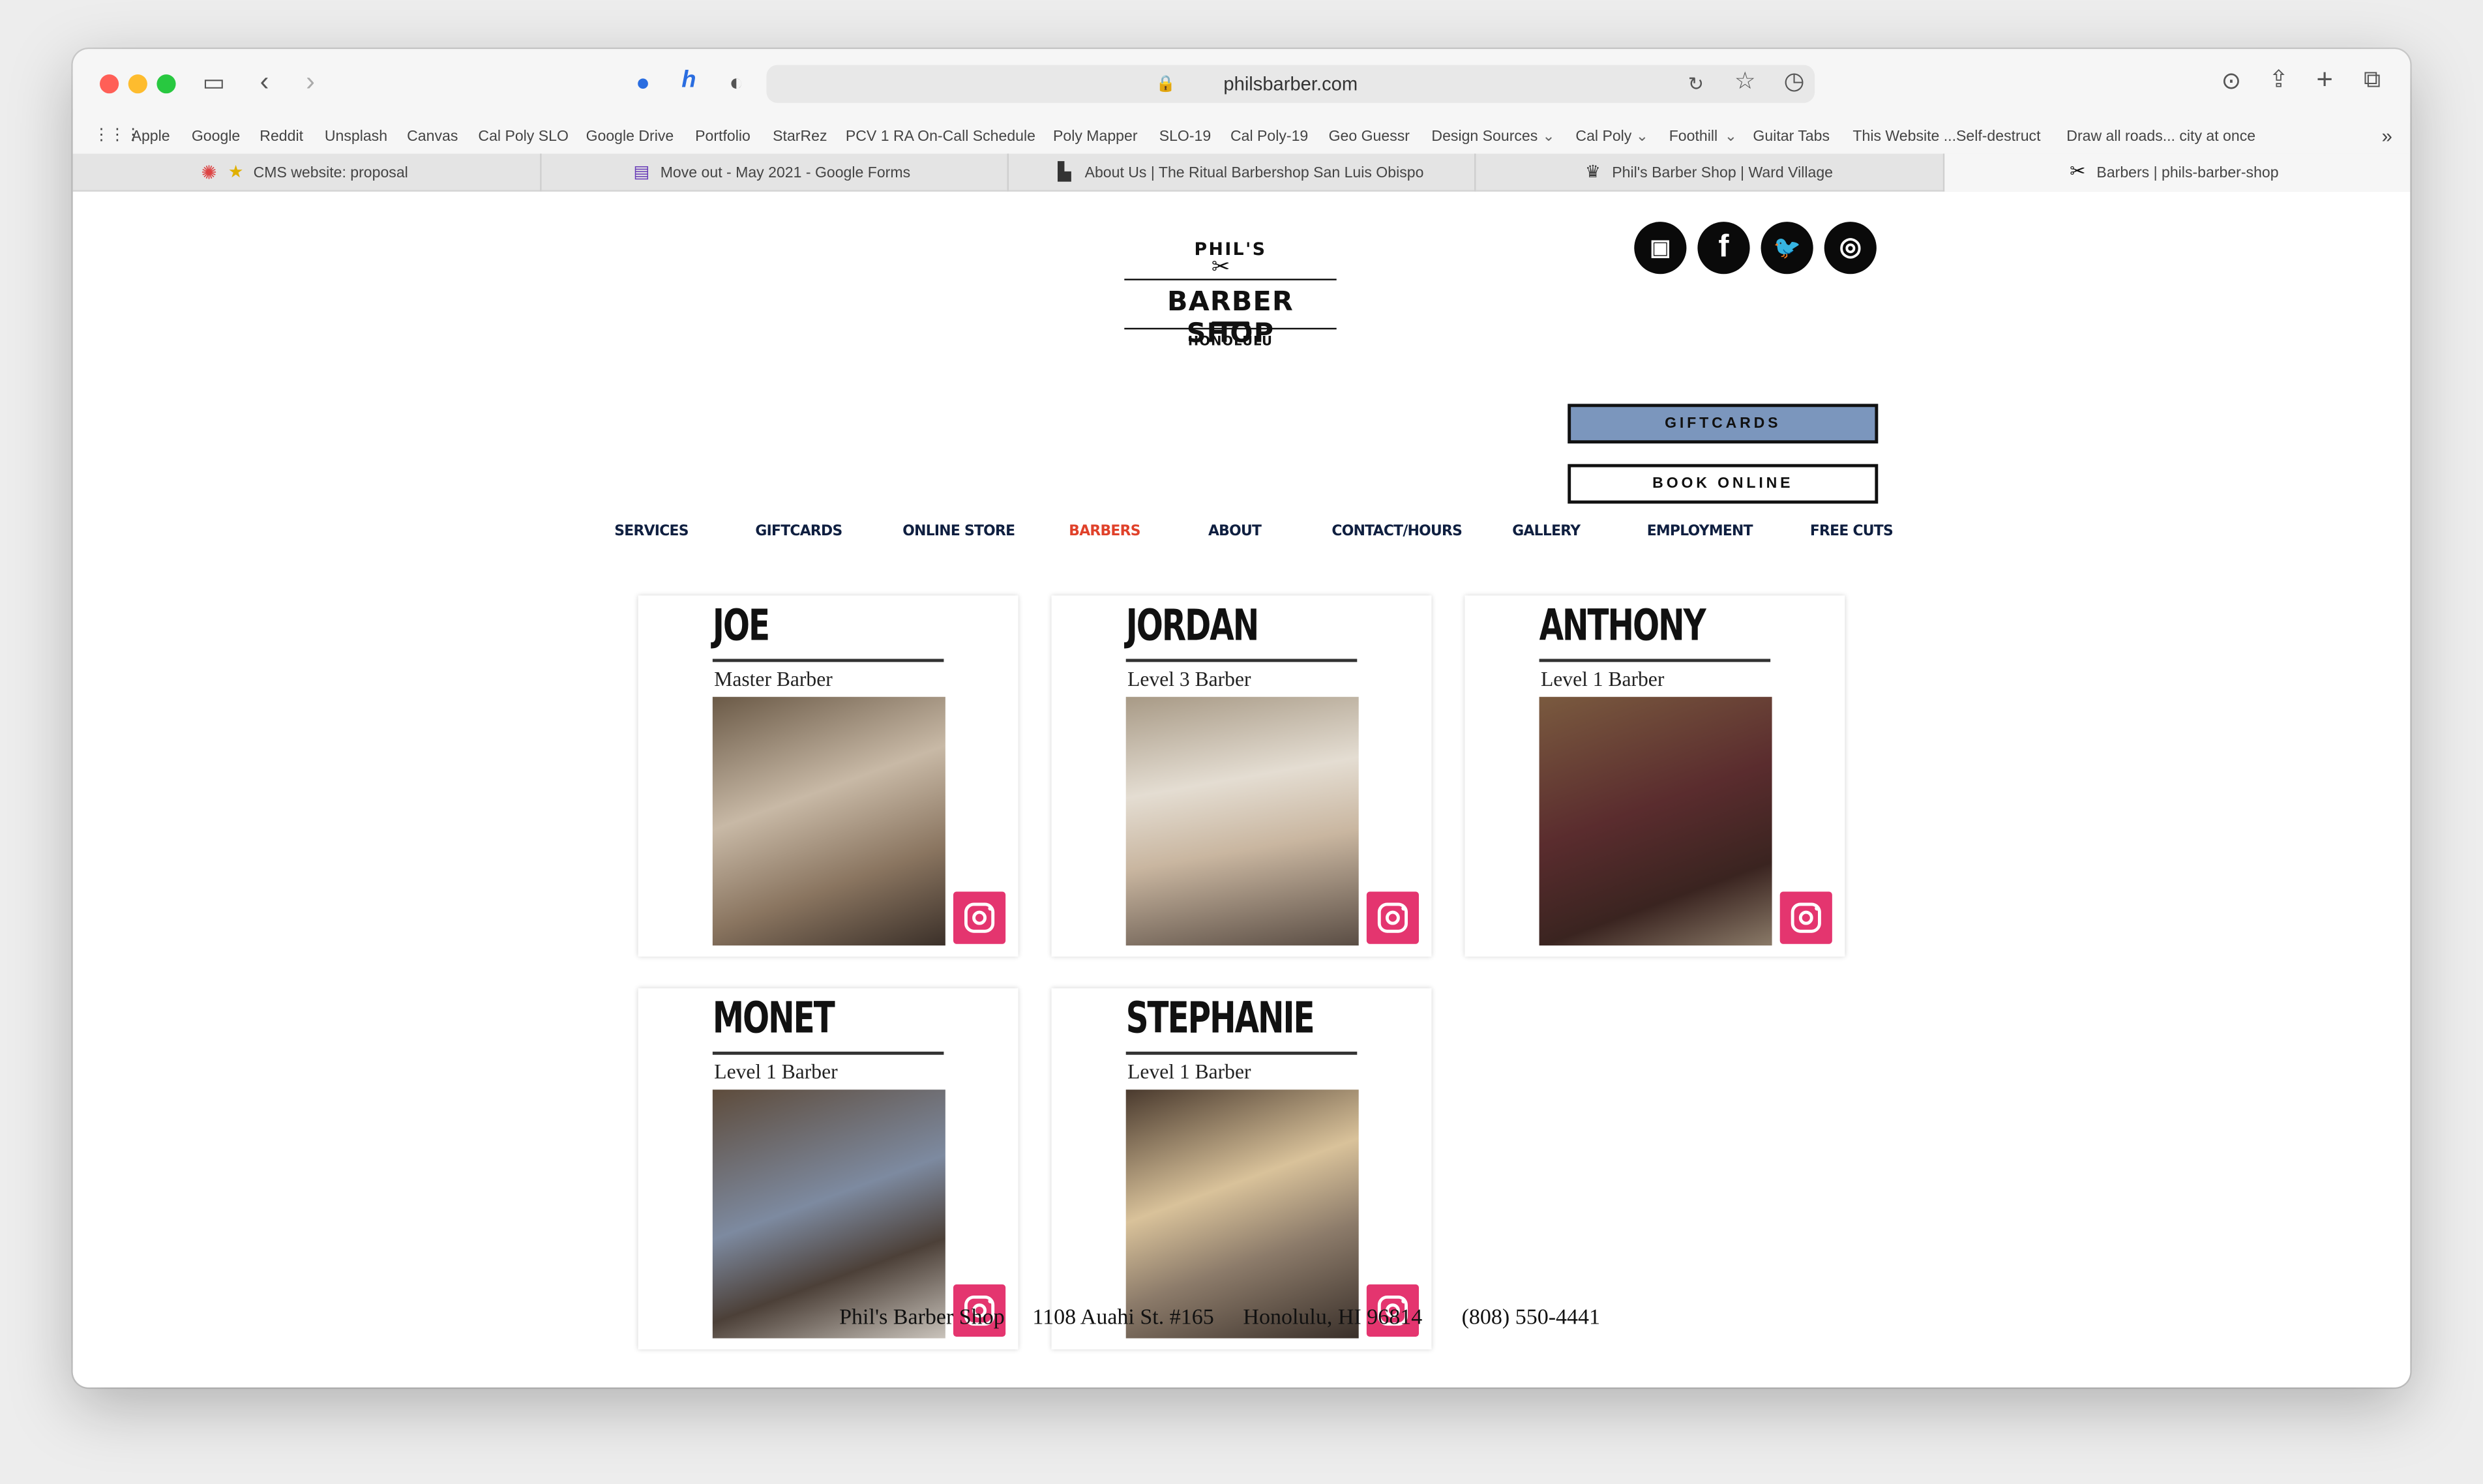 Image resolution: width=2483 pixels, height=1484 pixels. What do you see at coordinates (1064, 173) in the screenshot?
I see `building-icon: ▙` at bounding box center [1064, 173].